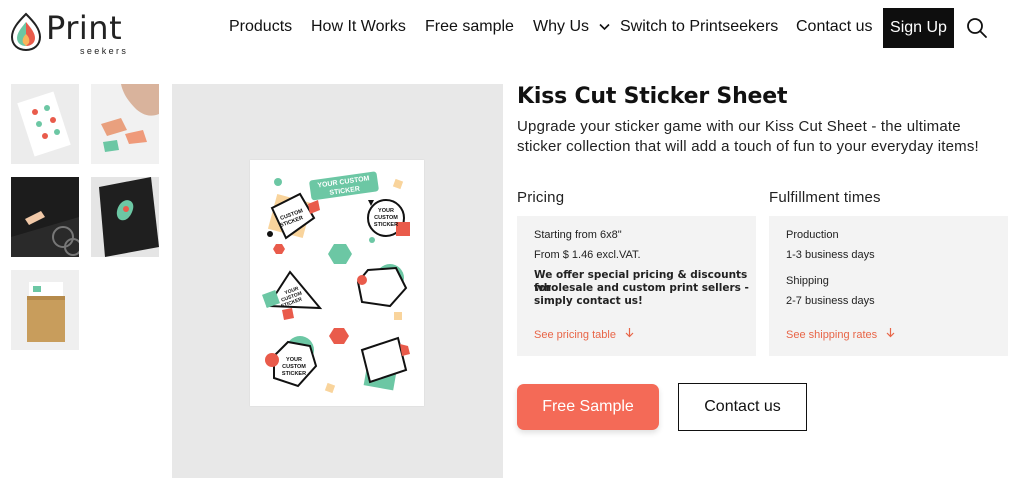  What do you see at coordinates (812, 235) in the screenshot?
I see `production-label: Production` at bounding box center [812, 235].